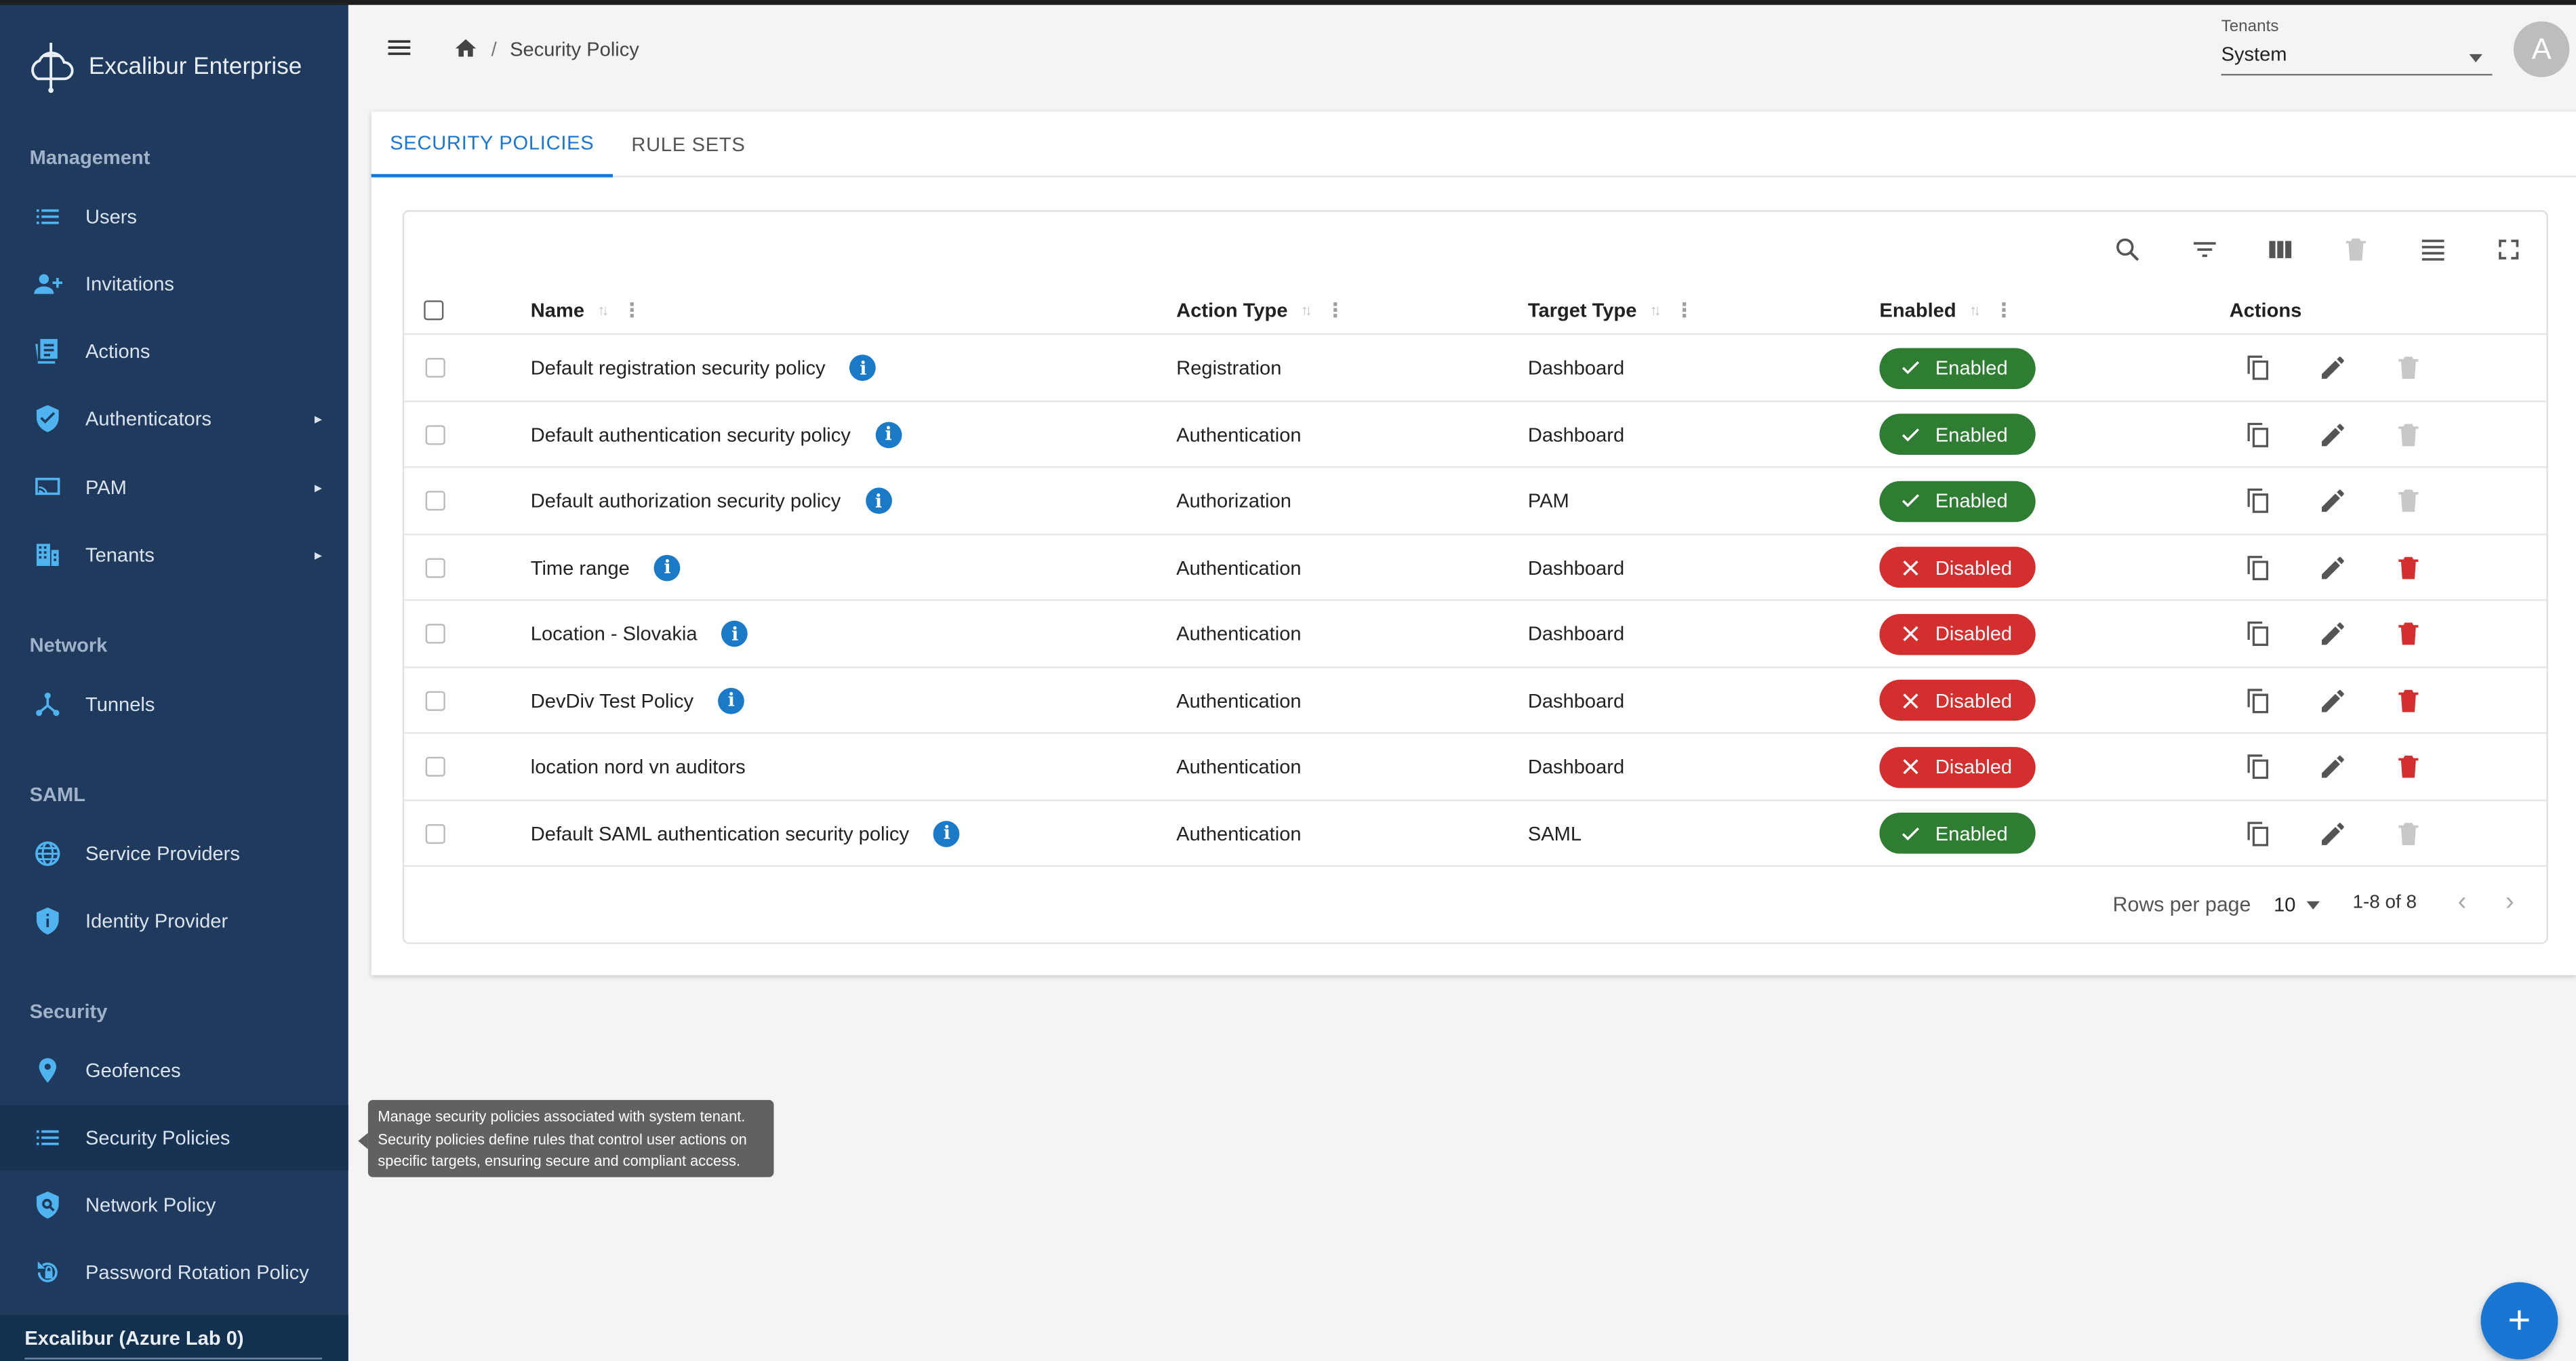 Image resolution: width=2576 pixels, height=1361 pixels. Describe the element at coordinates (1946, 310) in the screenshot. I see `column-header-enabled: Enabled ↑↓ ⋮` at that location.